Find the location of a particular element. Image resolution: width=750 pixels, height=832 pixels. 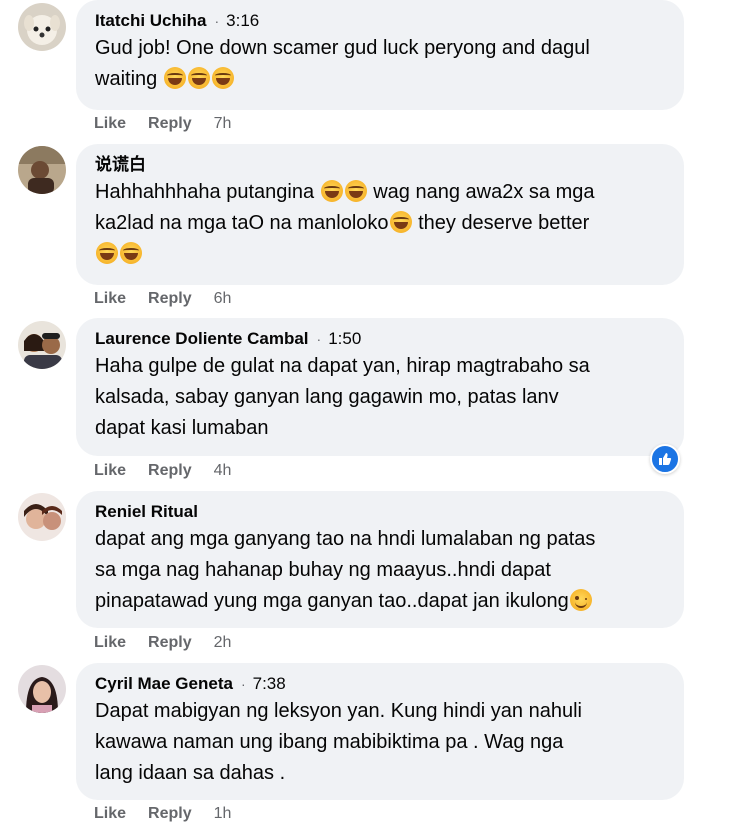

author-name: Laurence Doliente Cambal is located at coordinates (202, 339).